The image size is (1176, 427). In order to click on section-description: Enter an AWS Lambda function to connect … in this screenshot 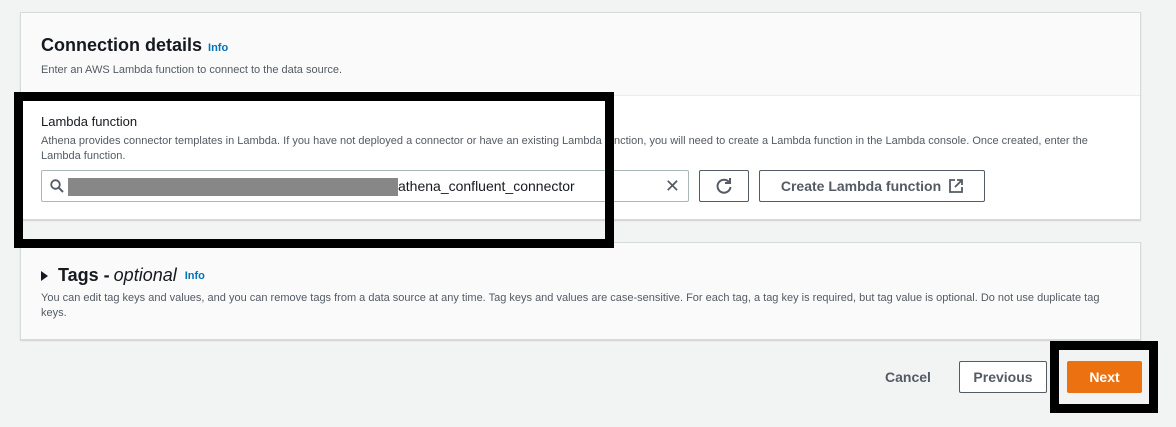, I will do `click(192, 70)`.